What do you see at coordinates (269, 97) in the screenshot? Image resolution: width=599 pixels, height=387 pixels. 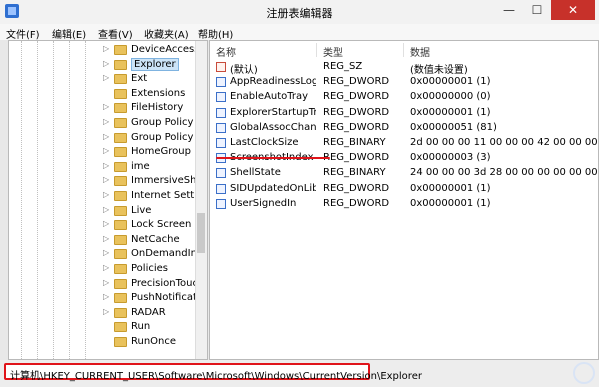 I see `value-name: EnableAutoTray` at bounding box center [269, 97].